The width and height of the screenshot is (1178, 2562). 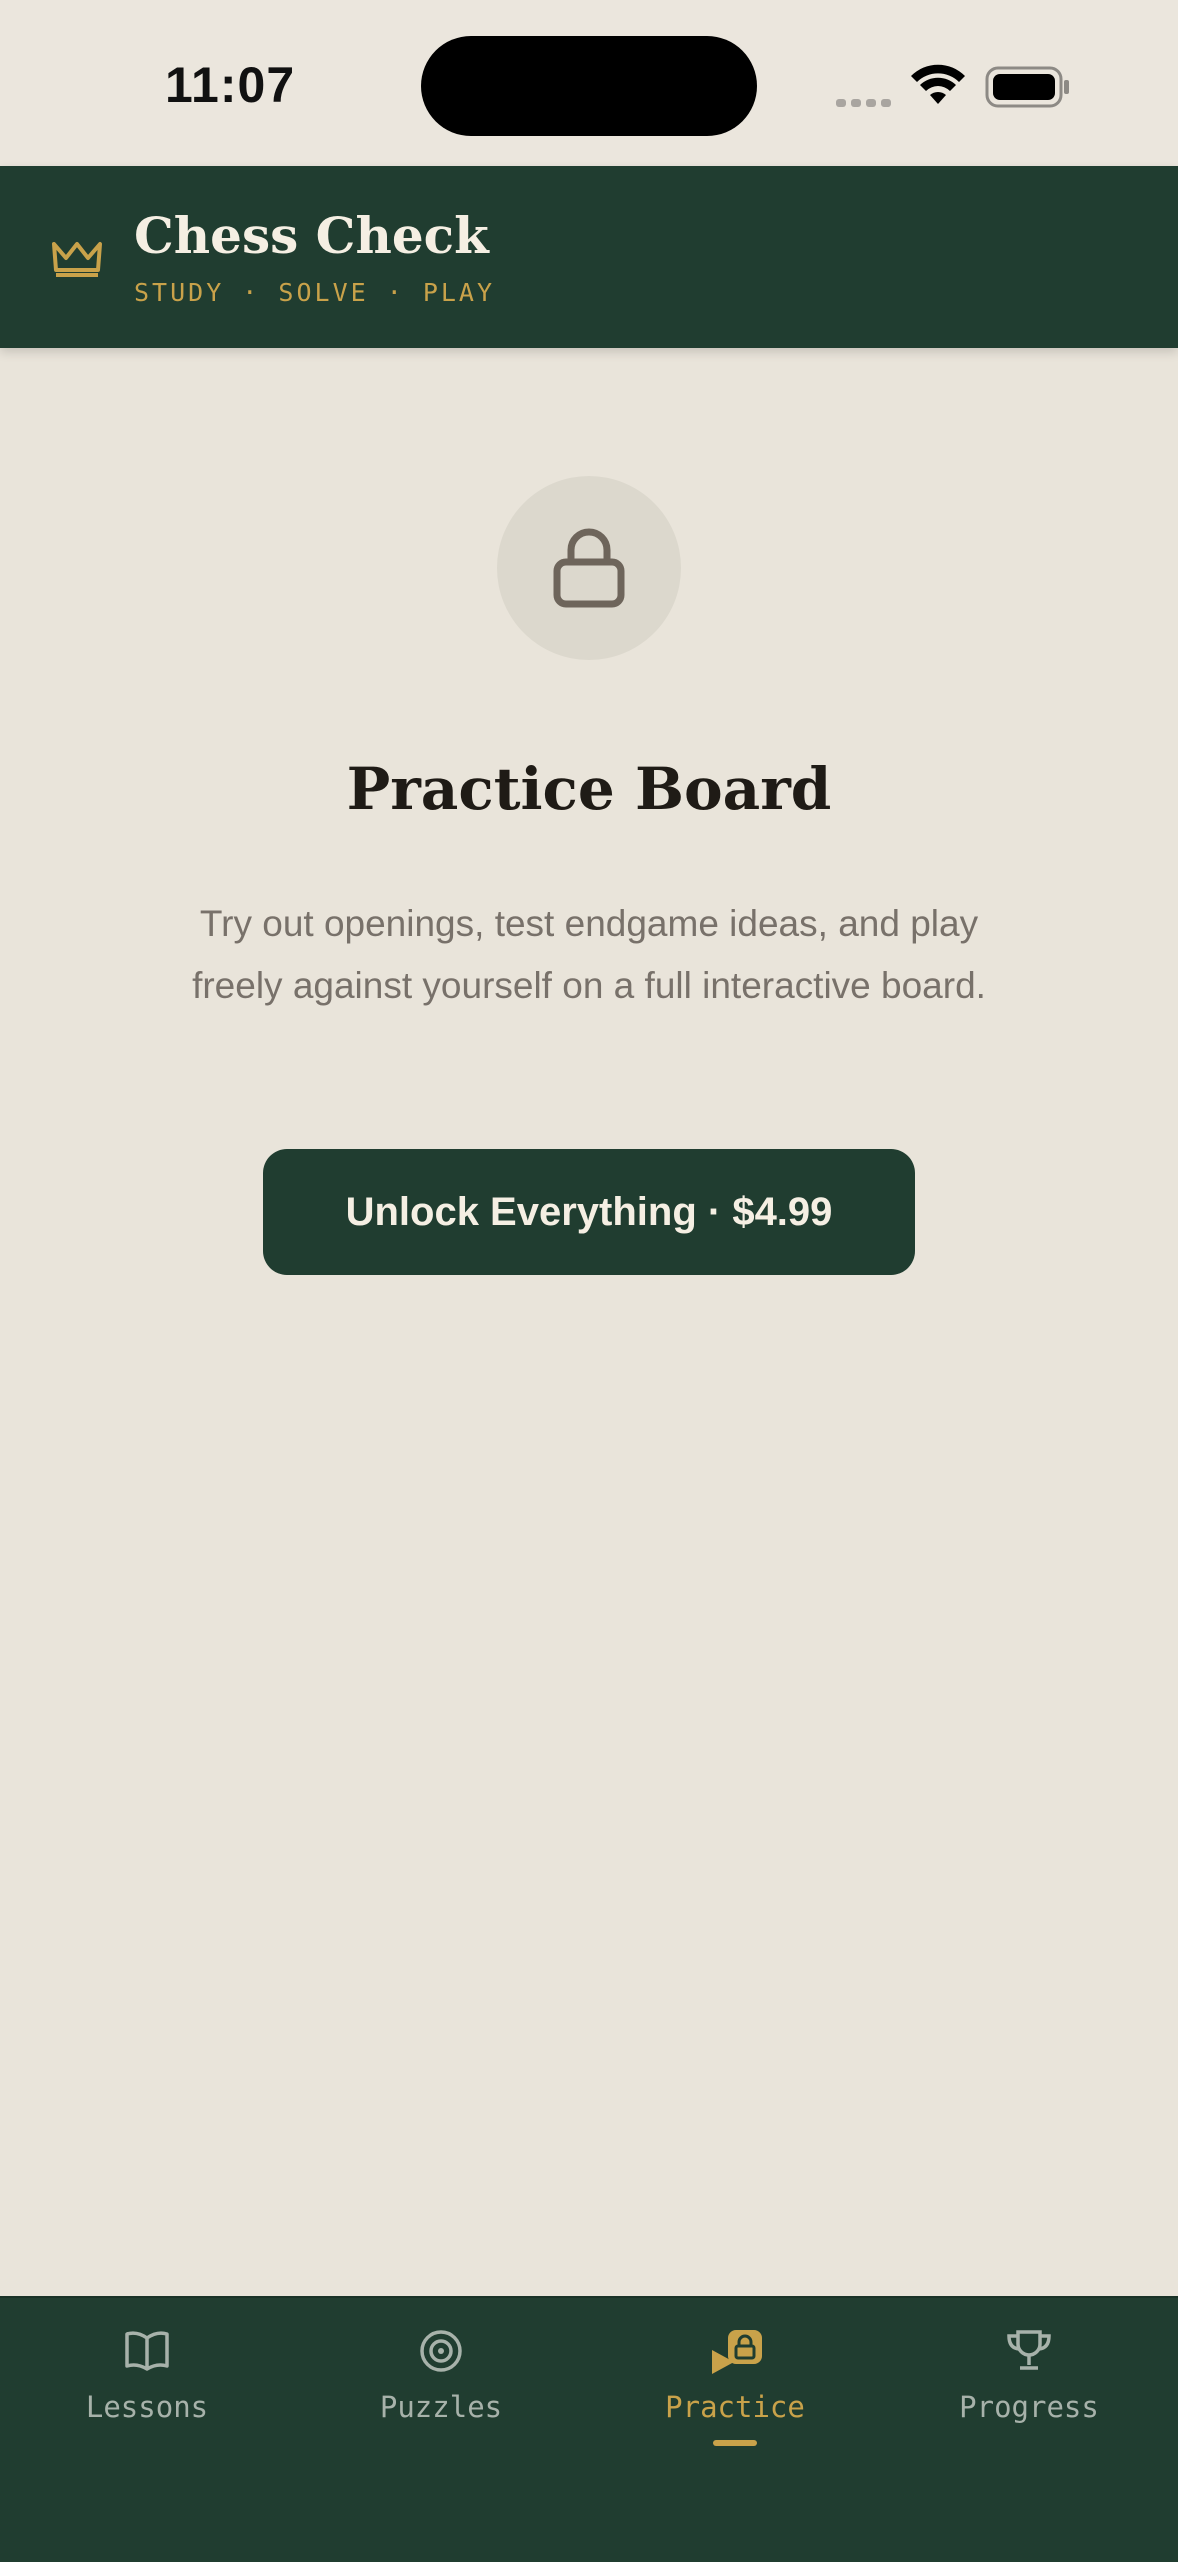 I want to click on lock-icon, so click(x=589, y=568).